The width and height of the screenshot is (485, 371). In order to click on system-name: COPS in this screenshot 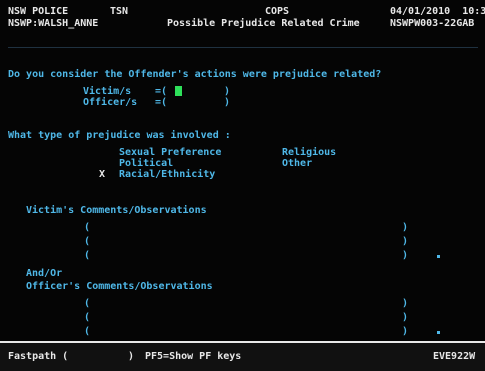, I will do `click(277, 11)`.